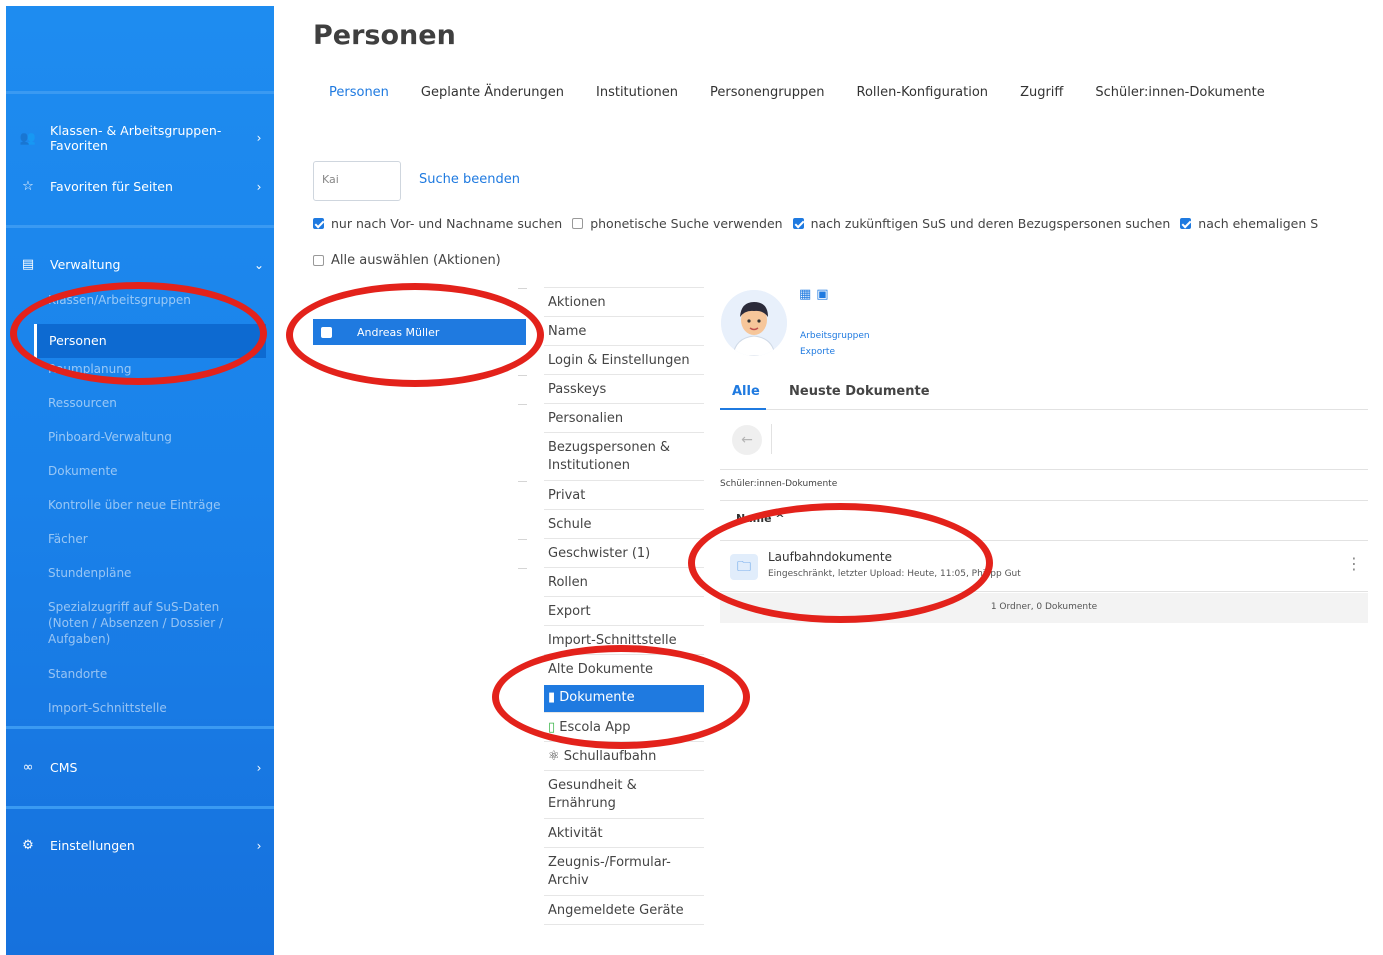  I want to click on star-icon: ☆, so click(28, 186).